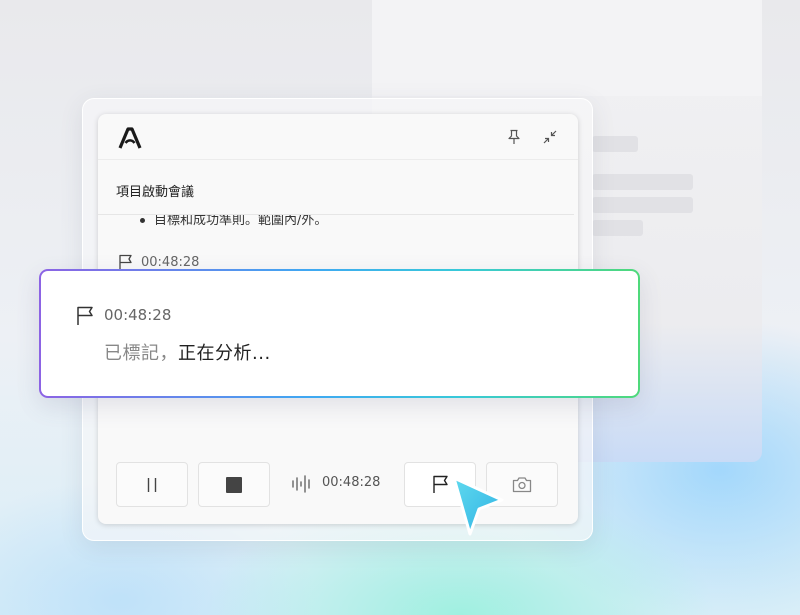  What do you see at coordinates (170, 262) in the screenshot?
I see `flag-timestamp: 00:48:28` at bounding box center [170, 262].